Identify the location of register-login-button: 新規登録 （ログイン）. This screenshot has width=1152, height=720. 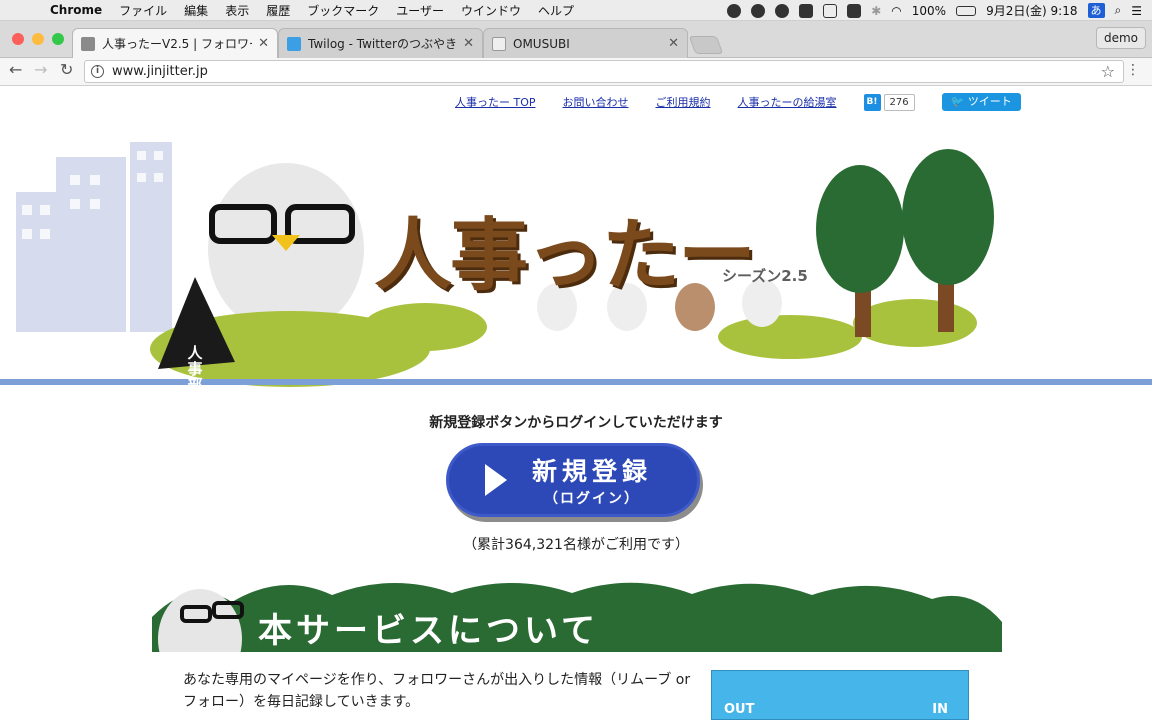
(573, 480).